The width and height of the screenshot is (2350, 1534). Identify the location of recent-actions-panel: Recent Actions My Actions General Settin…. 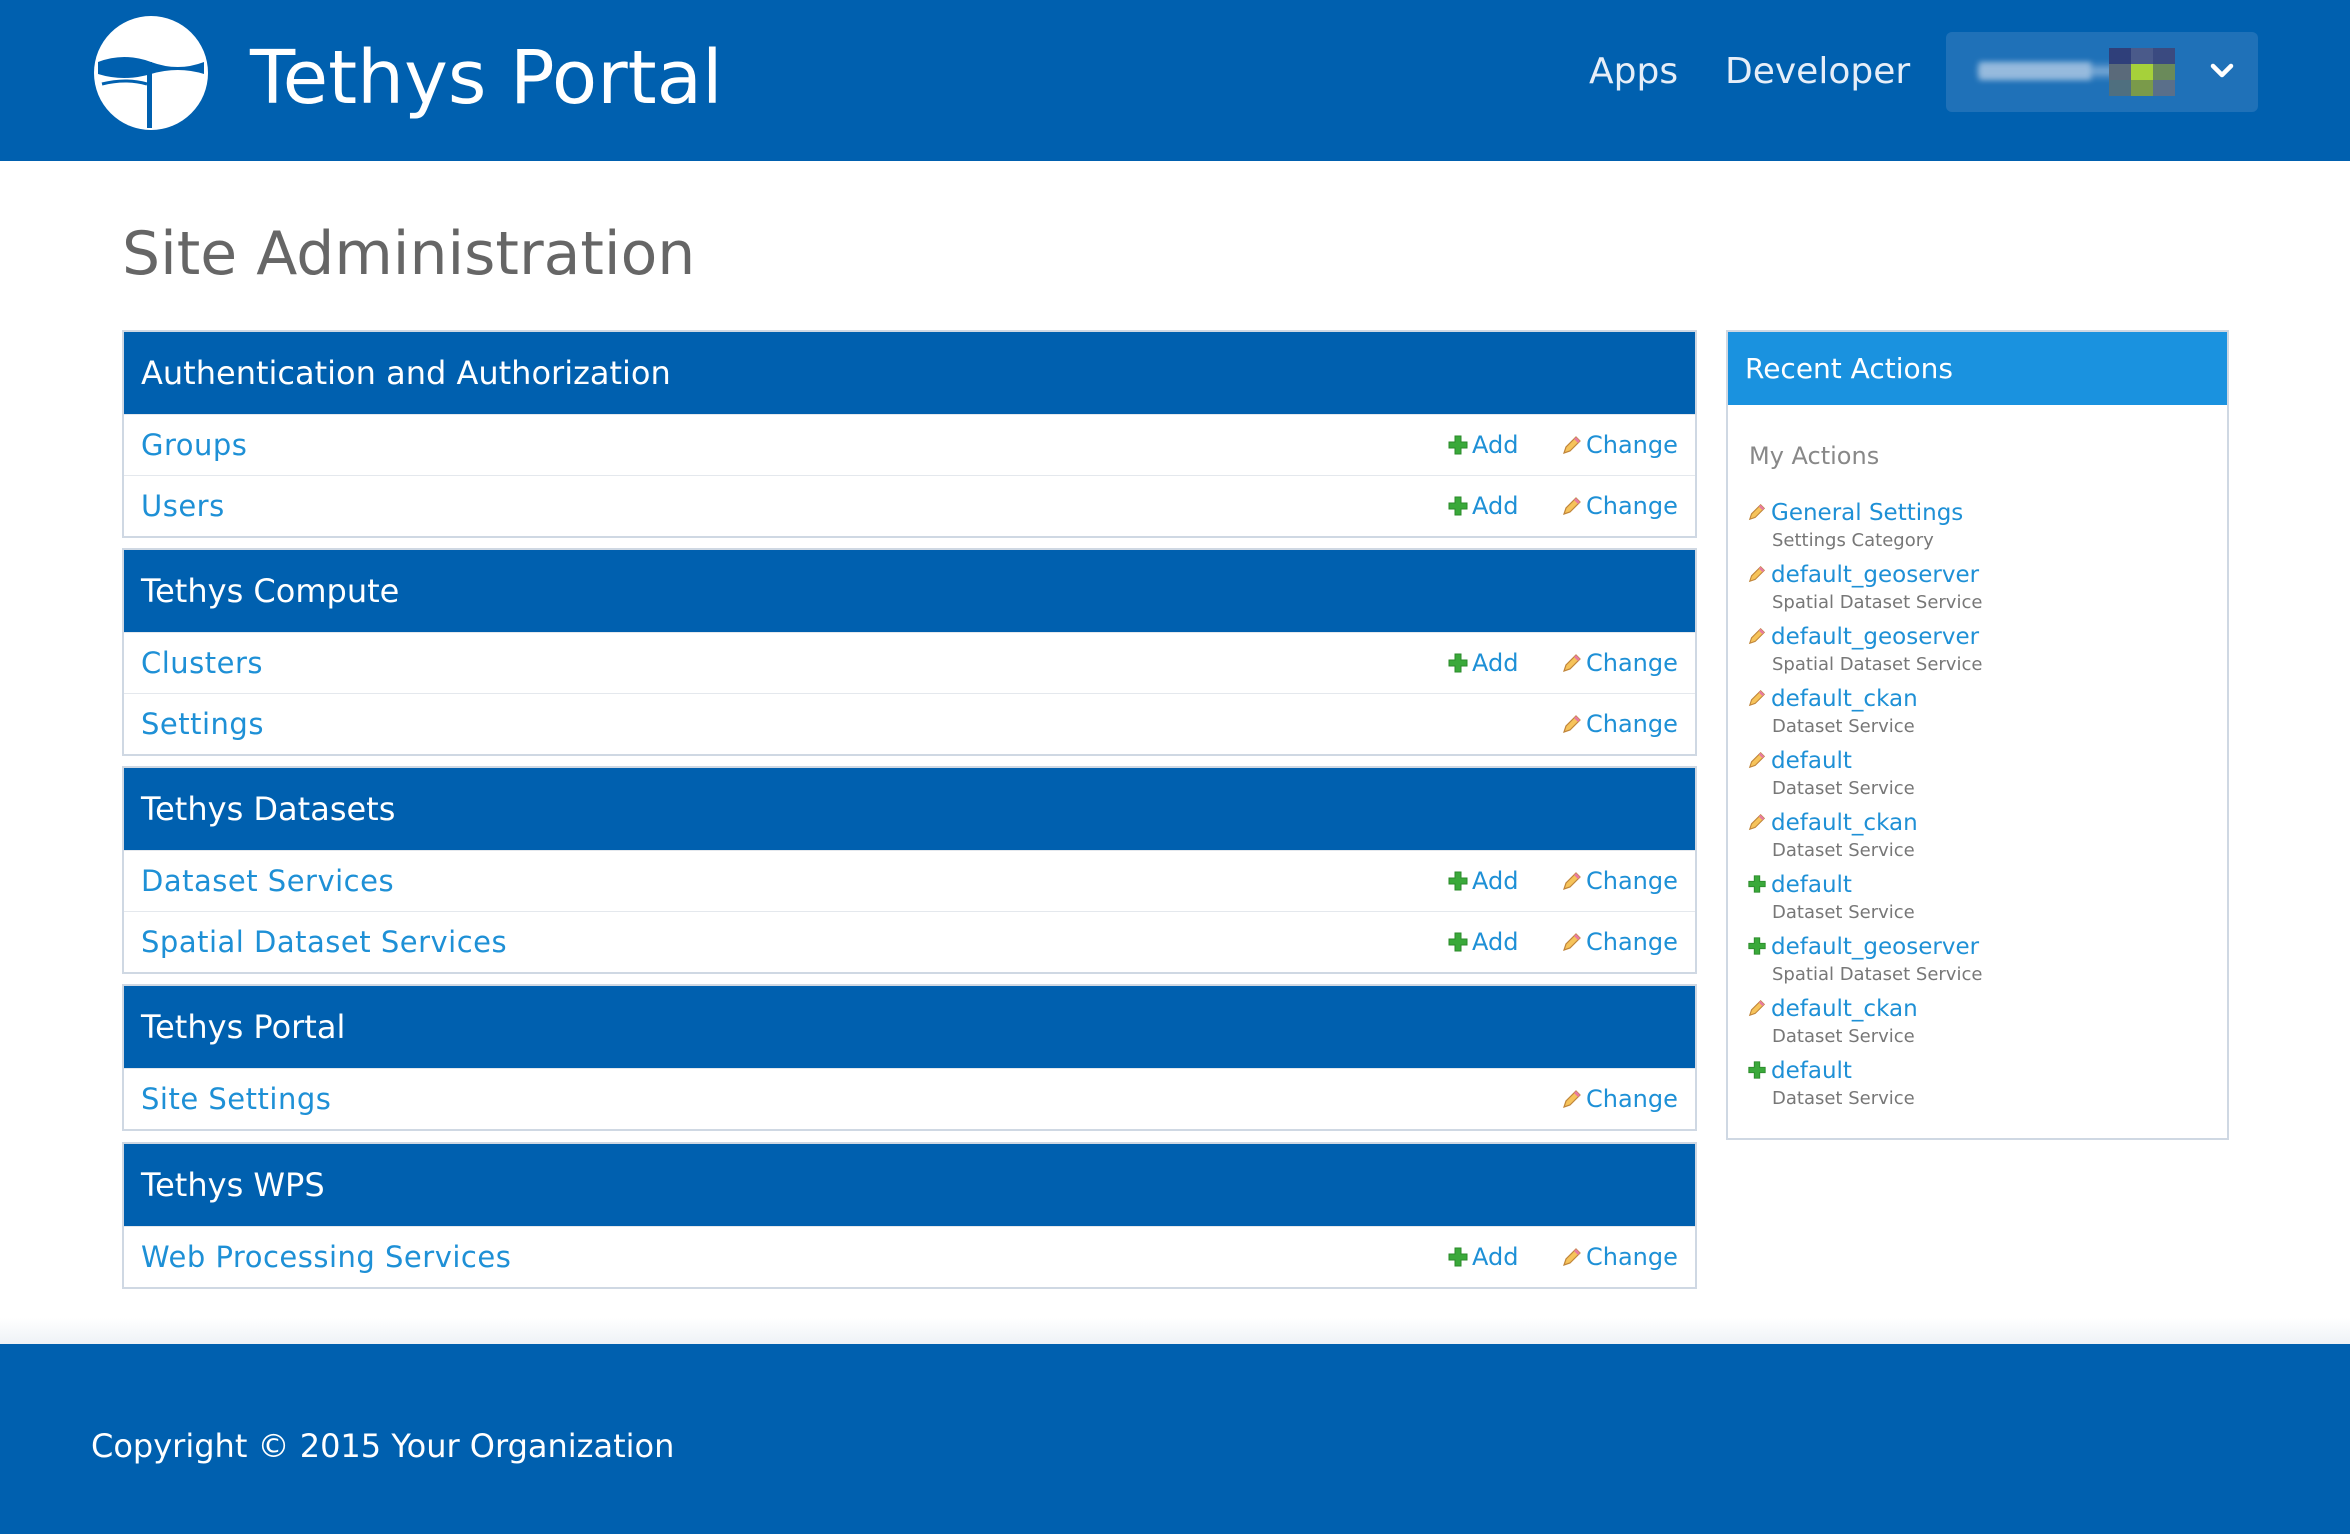
(1977, 735).